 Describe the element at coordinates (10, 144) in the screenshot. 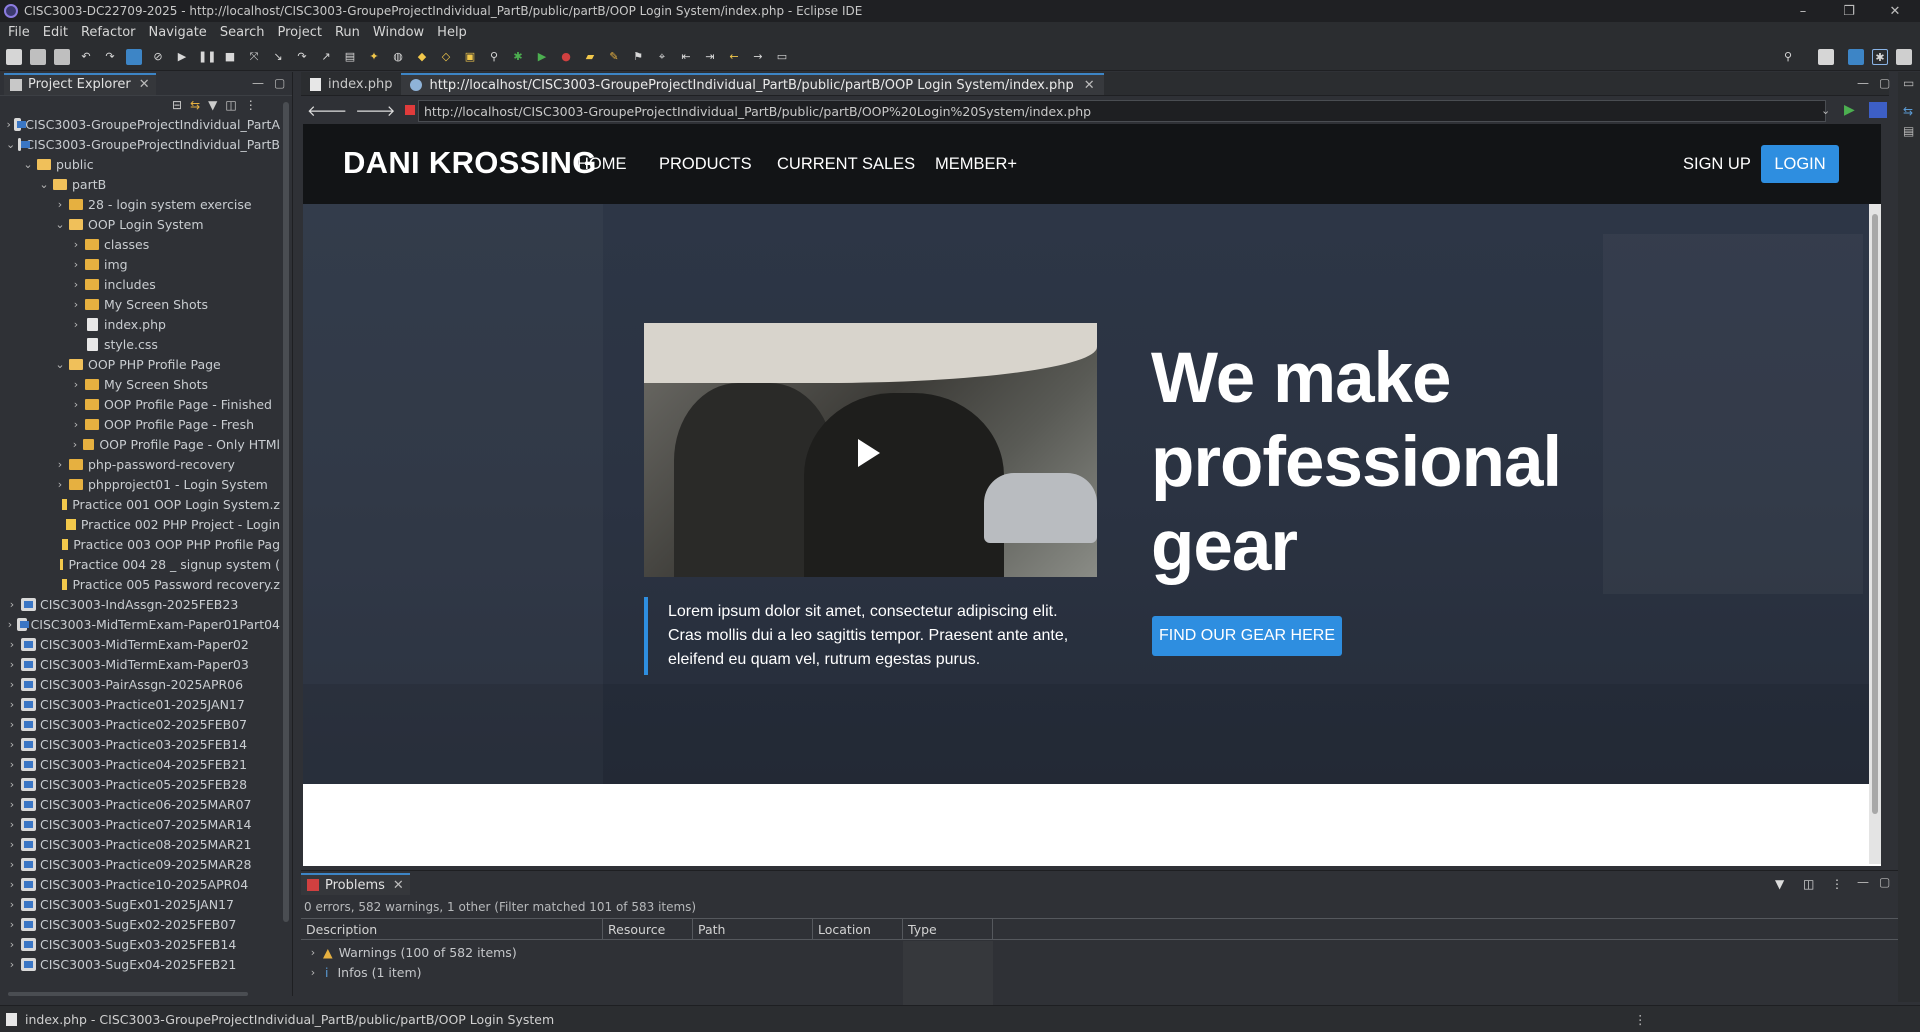

I see `chevron-down-icon: ⌄` at that location.